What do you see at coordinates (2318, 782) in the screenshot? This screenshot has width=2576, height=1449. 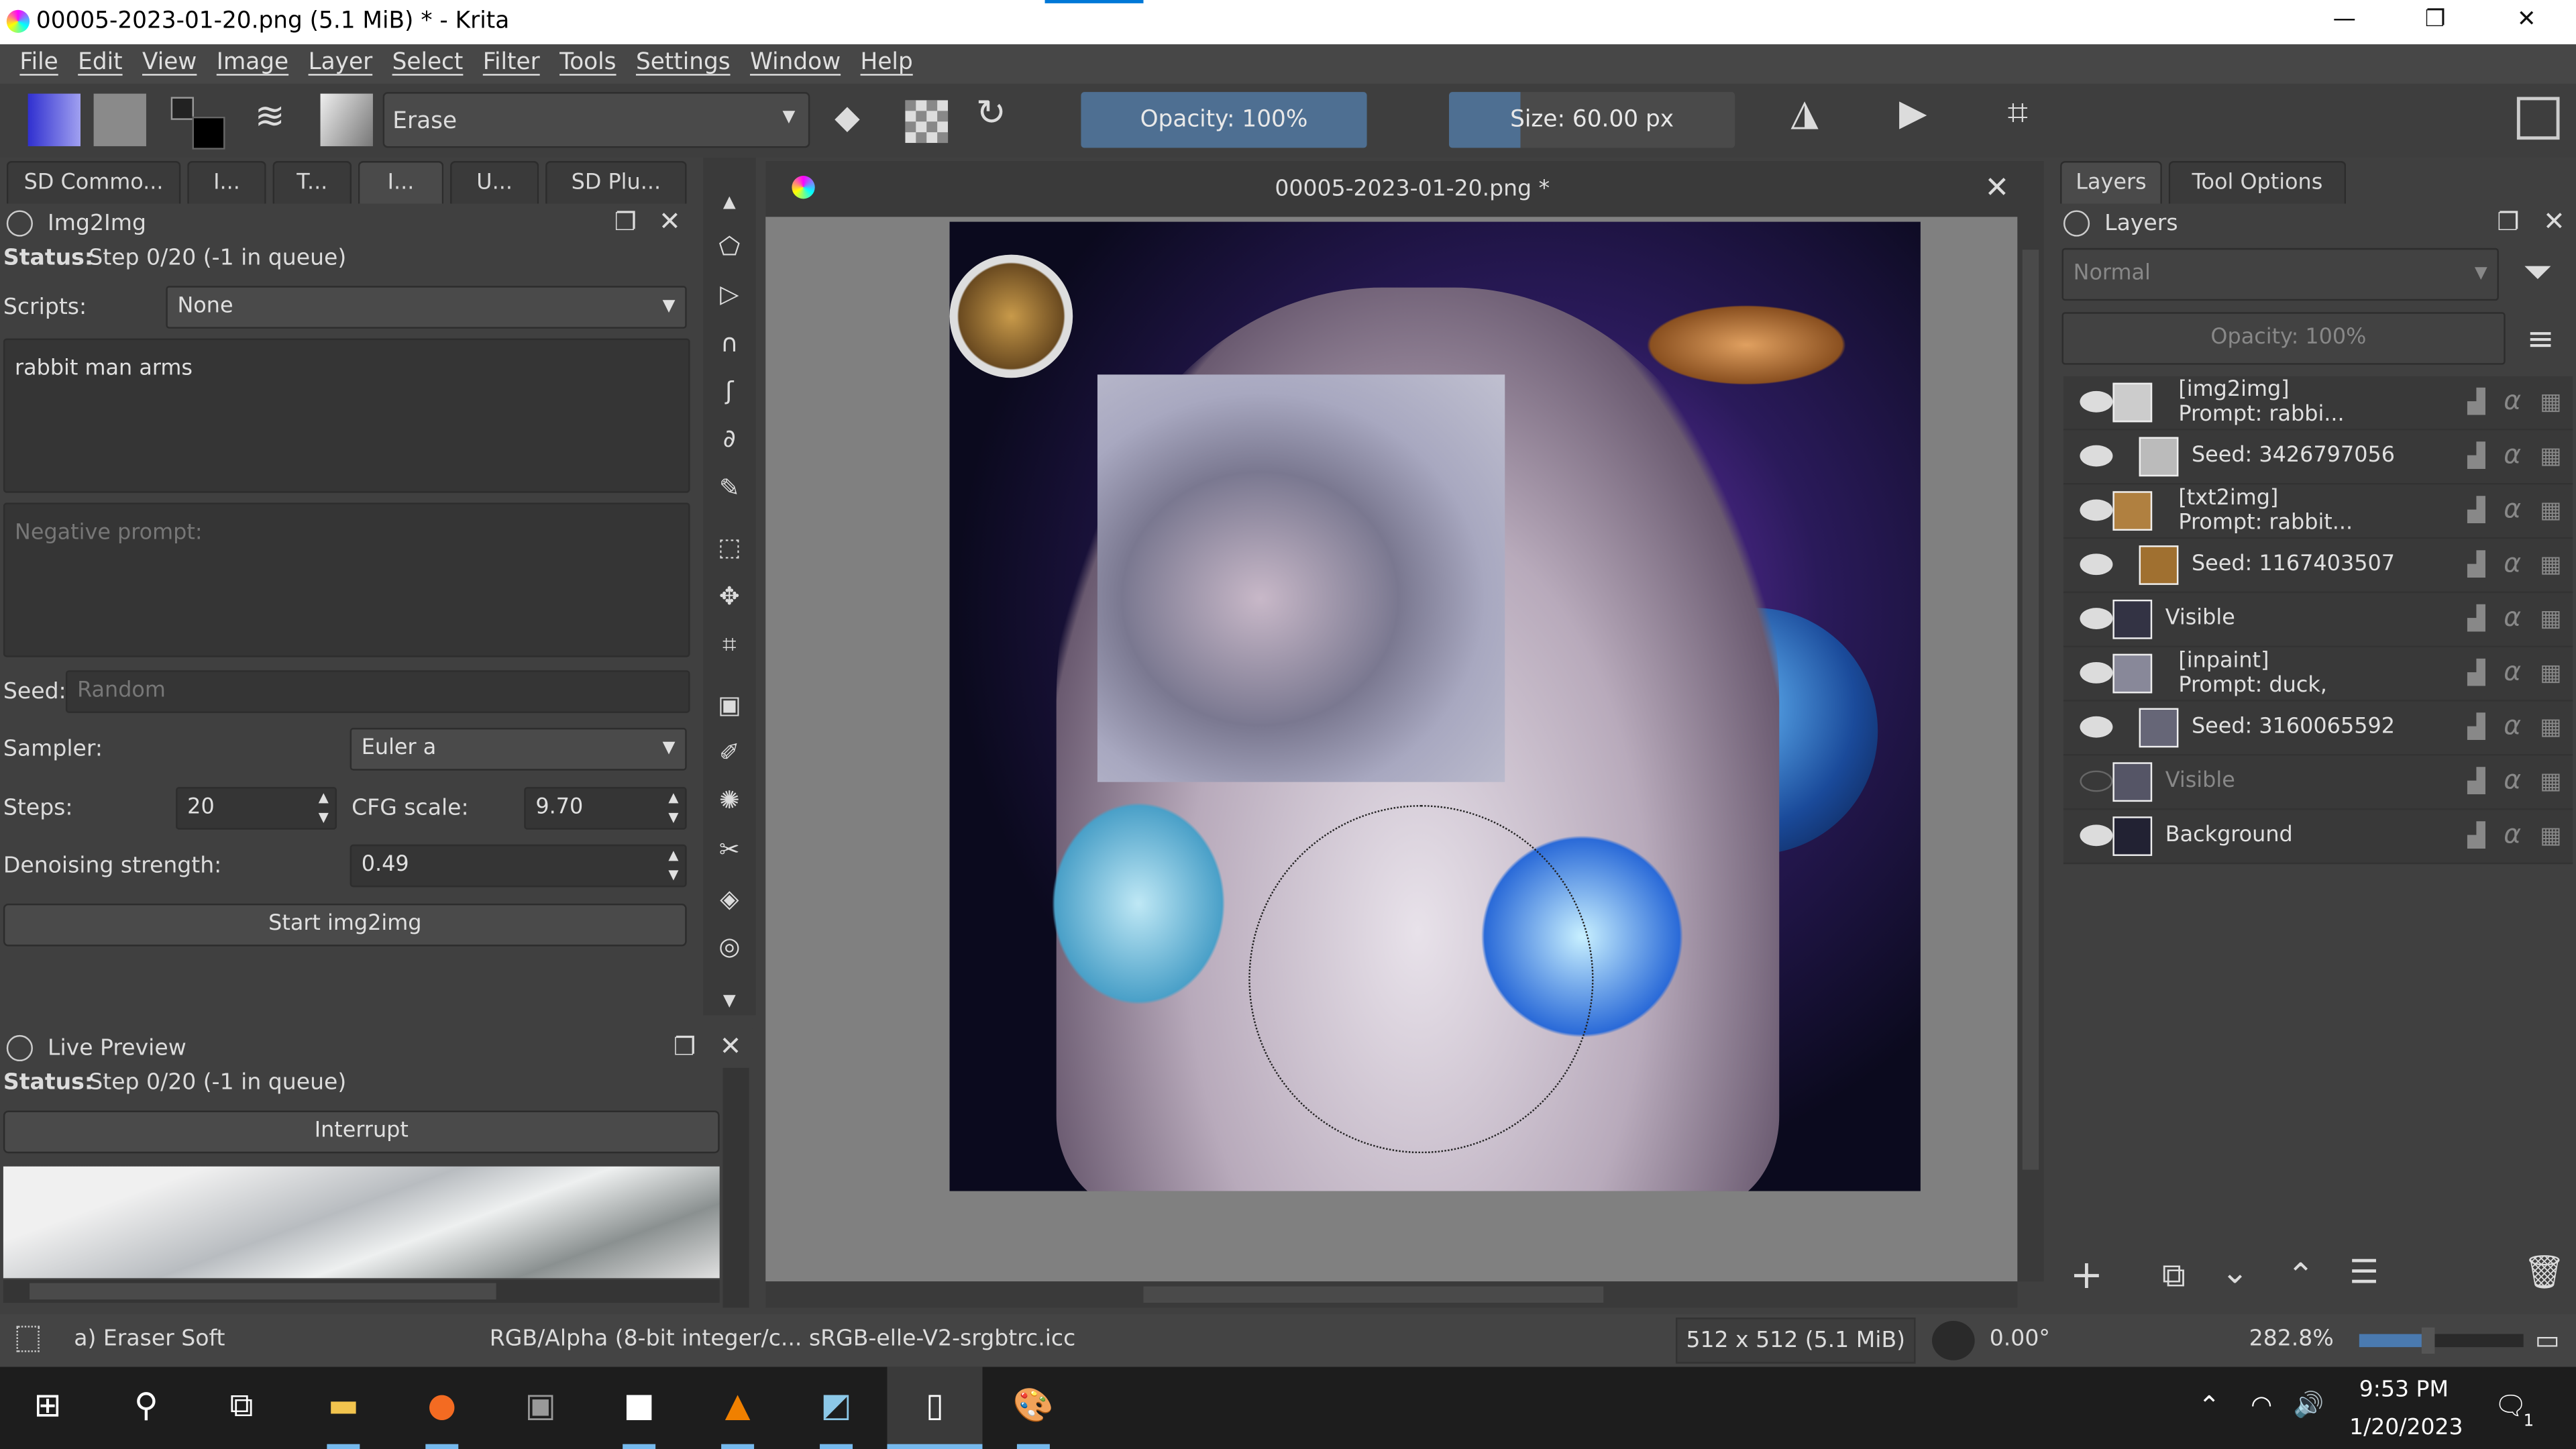 I see `layer-row: Visible ▟ α ▦` at bounding box center [2318, 782].